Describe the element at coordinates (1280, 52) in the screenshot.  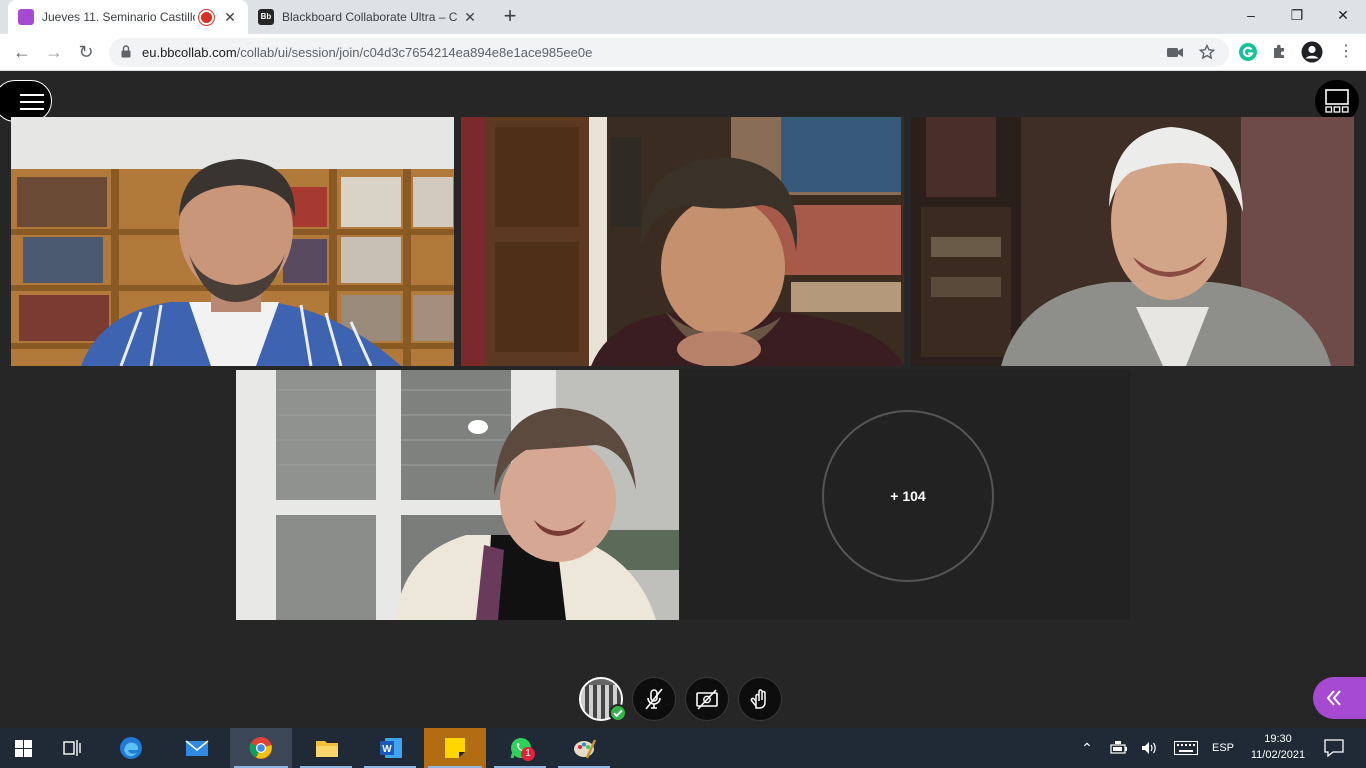
I see `extensions-puzzle-icon` at that location.